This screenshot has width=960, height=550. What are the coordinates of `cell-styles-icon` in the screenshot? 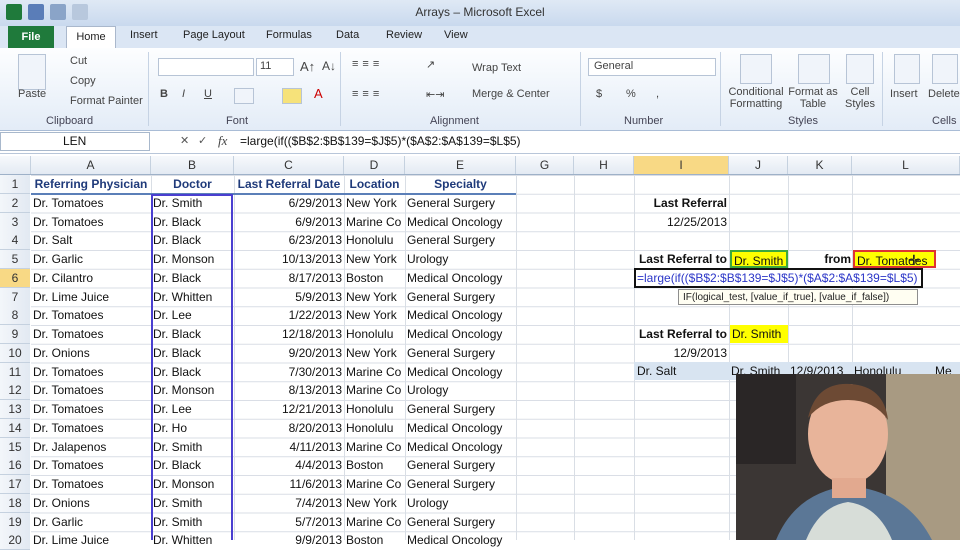 It's located at (860, 69).